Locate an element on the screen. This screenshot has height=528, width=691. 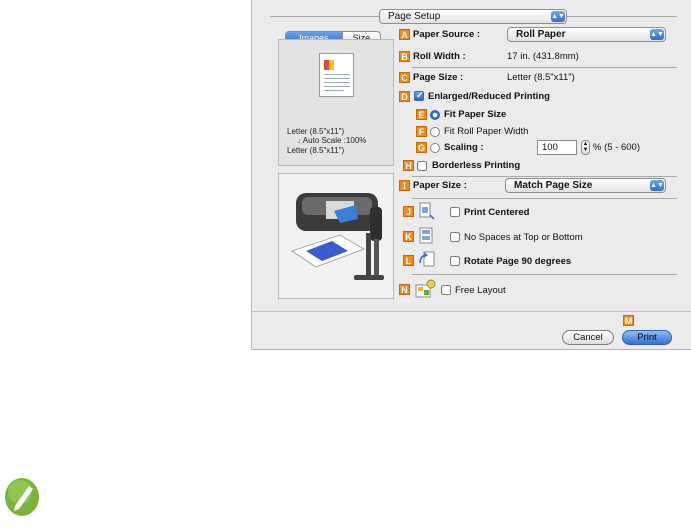
paper-size-select: Match Page Size ▲▼ is located at coordinates (585, 185).